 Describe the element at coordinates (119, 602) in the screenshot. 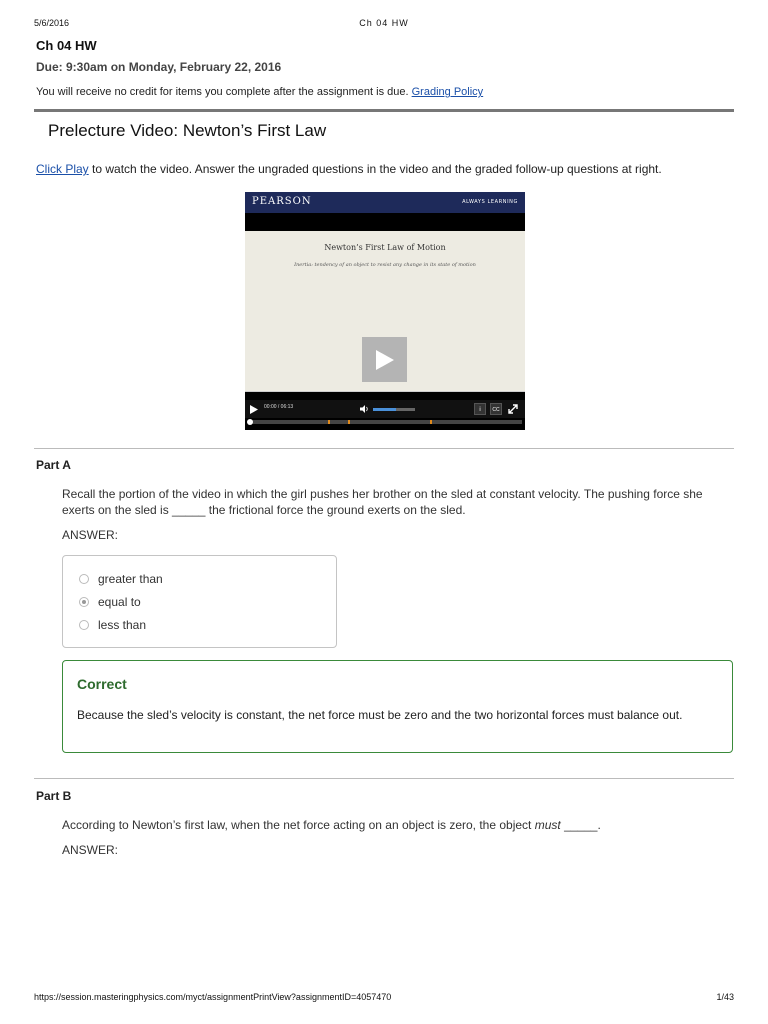

I see `choice-label: equal to` at that location.